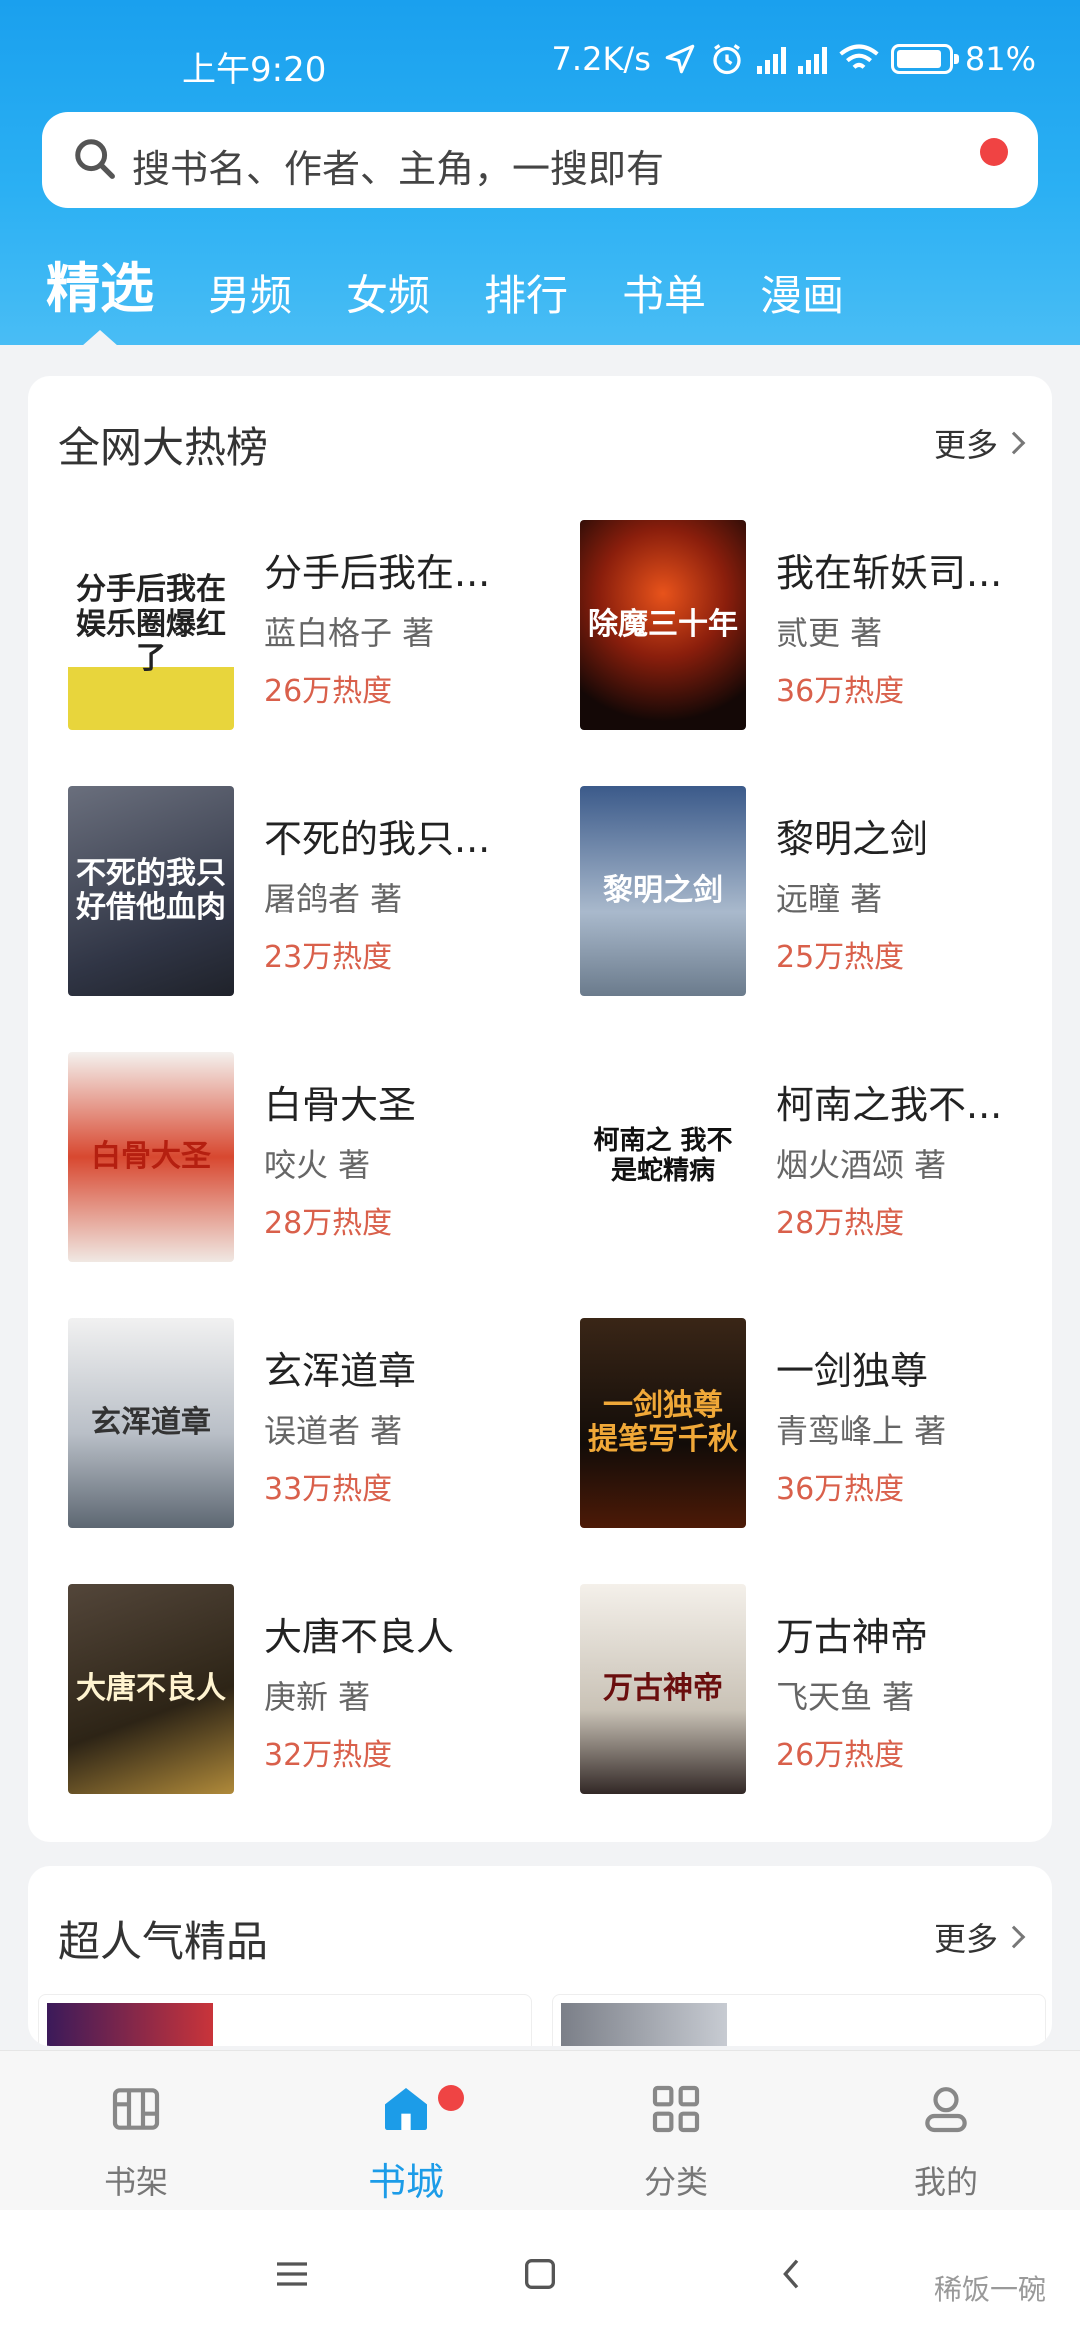  Describe the element at coordinates (388, 292) in the screenshot. I see `tab-female: 女频` at that location.